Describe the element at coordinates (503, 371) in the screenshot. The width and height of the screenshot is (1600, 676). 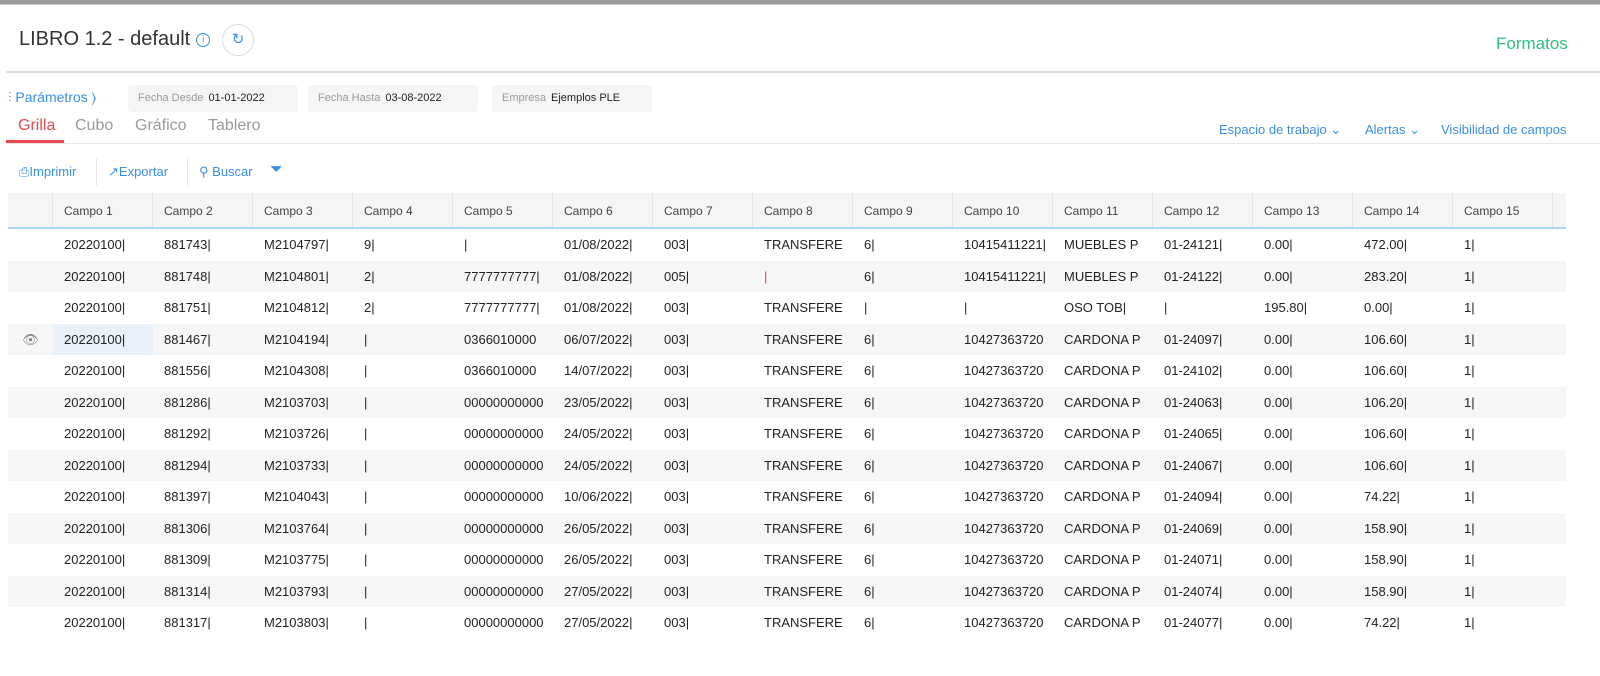
I see `table-cell: 0366010000` at that location.